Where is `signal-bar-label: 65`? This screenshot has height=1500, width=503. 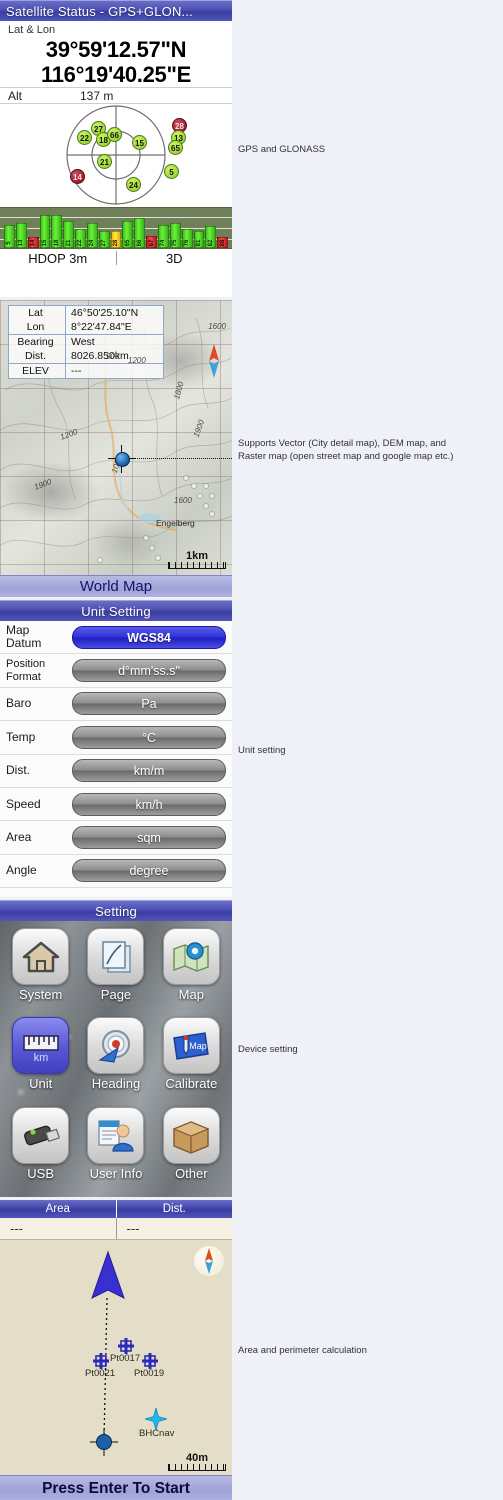
signal-bar-label: 65 is located at coordinates (127, 243).